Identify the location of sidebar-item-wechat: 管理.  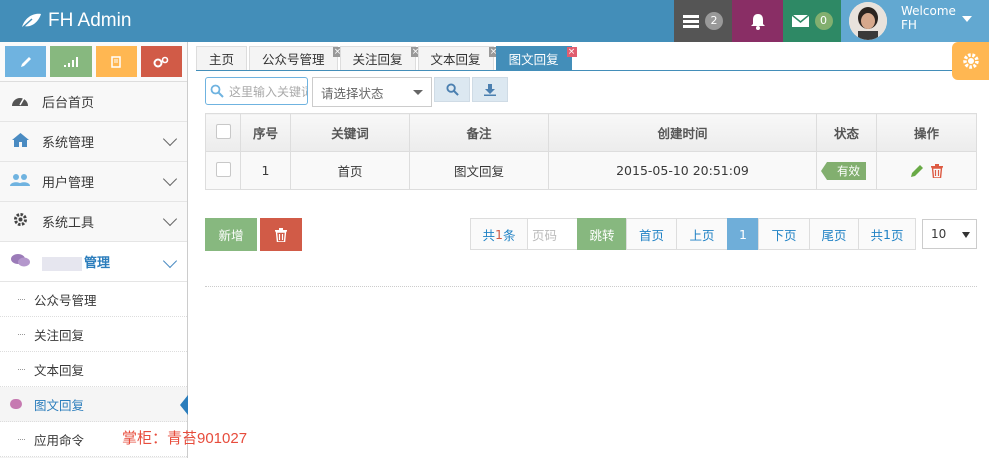
(93, 262).